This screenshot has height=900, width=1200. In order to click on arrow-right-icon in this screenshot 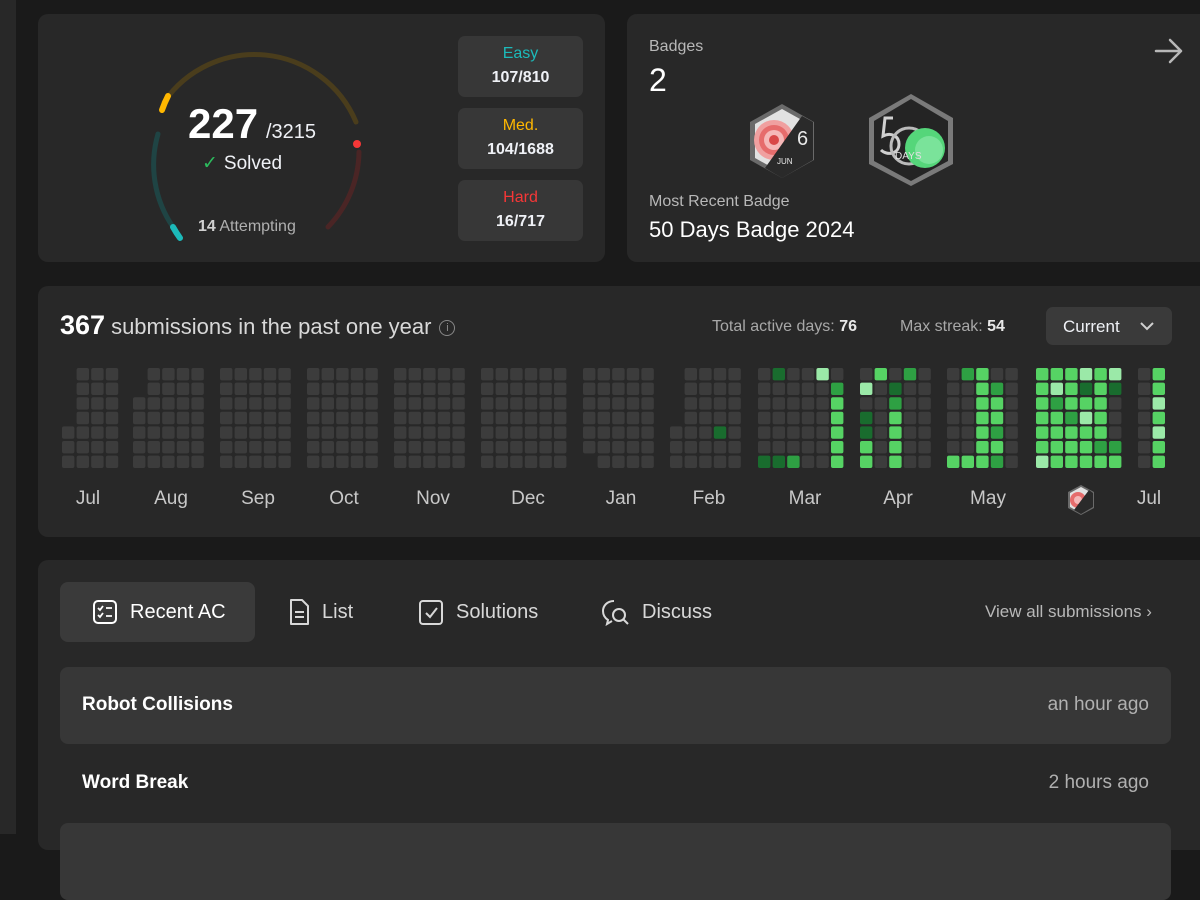, I will do `click(1169, 51)`.